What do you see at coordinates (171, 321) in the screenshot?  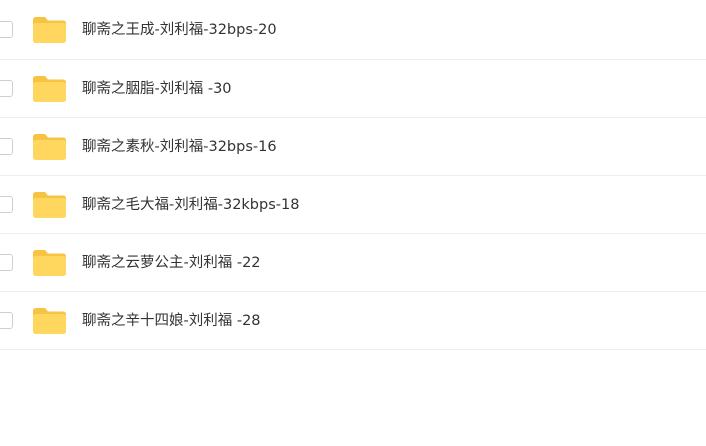 I see `file-name: 聊斋之辛十四娘-刘利福 -28` at bounding box center [171, 321].